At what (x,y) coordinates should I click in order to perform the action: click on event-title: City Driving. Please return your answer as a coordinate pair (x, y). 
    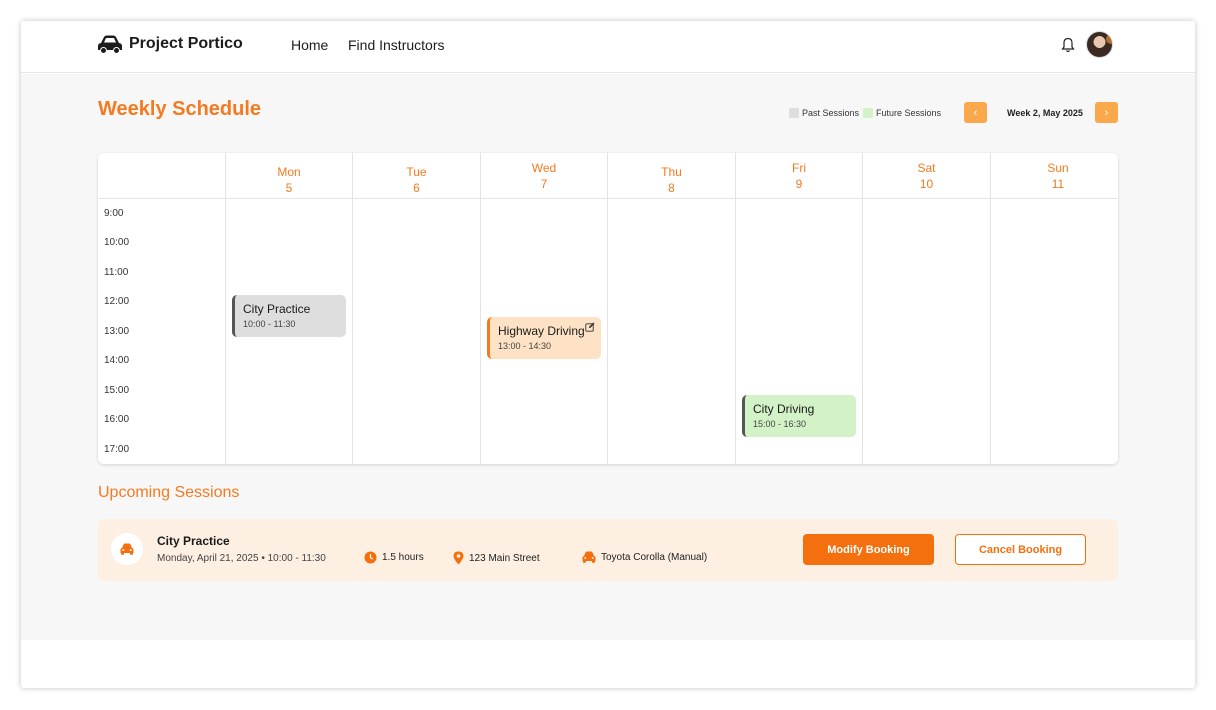
    Looking at the image, I should click on (784, 409).